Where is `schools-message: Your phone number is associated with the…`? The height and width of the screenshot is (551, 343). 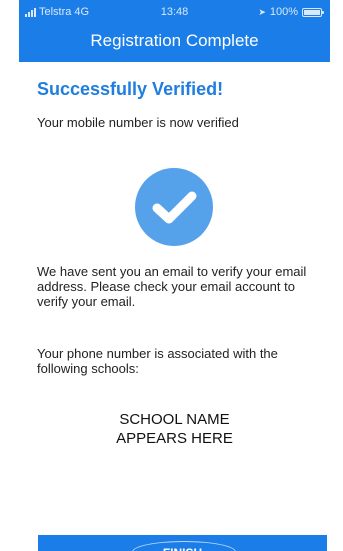 schools-message: Your phone number is associated with the… is located at coordinates (157, 361).